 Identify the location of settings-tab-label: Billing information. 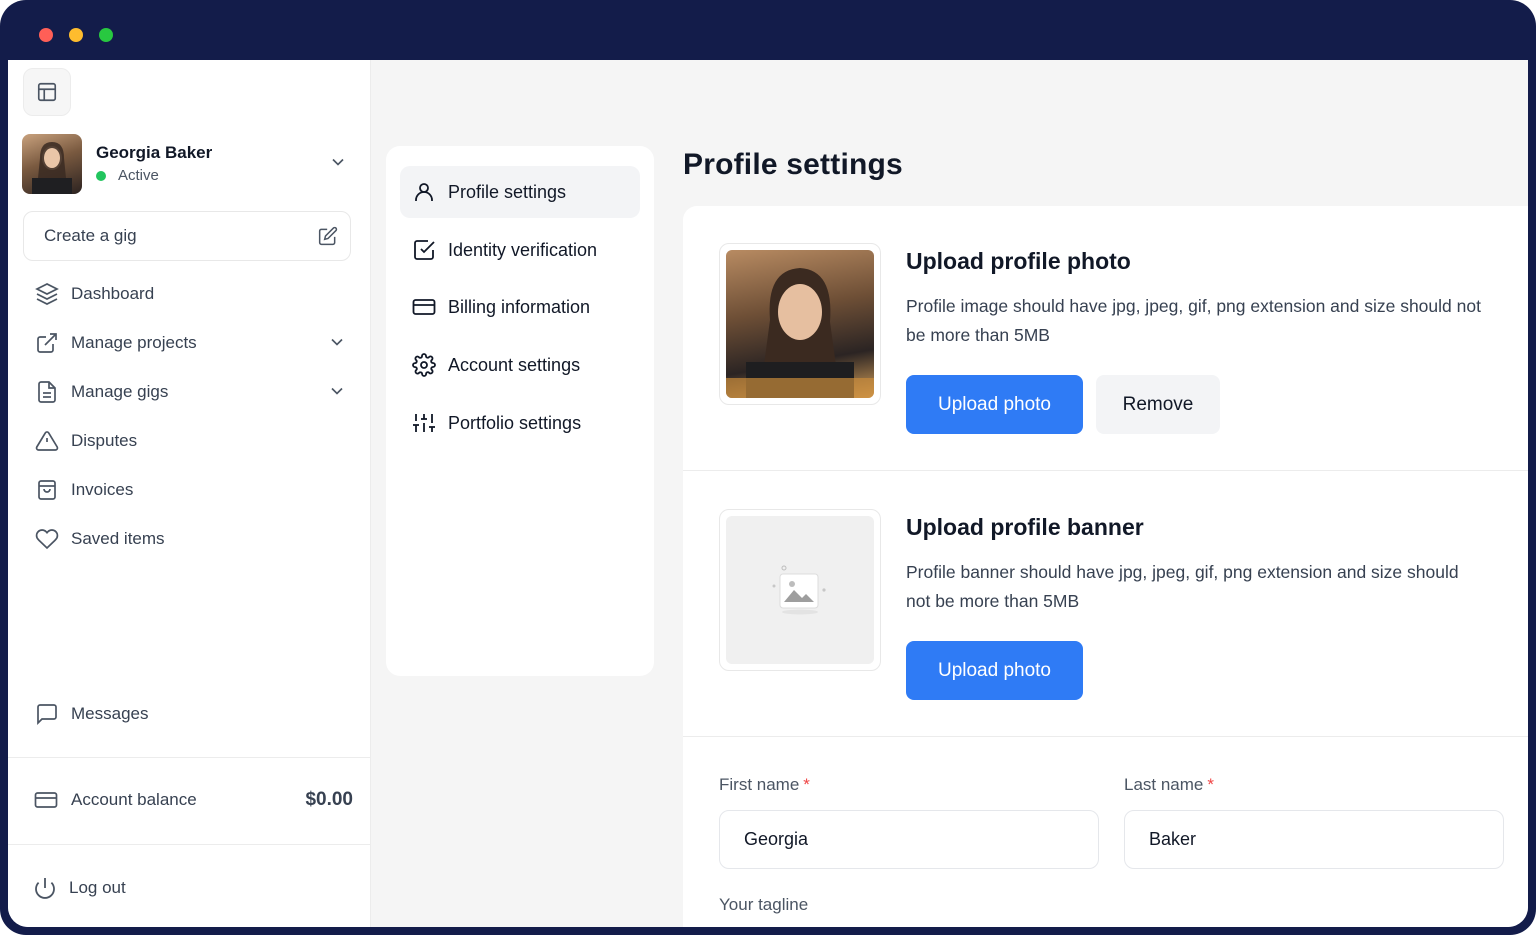
(519, 306).